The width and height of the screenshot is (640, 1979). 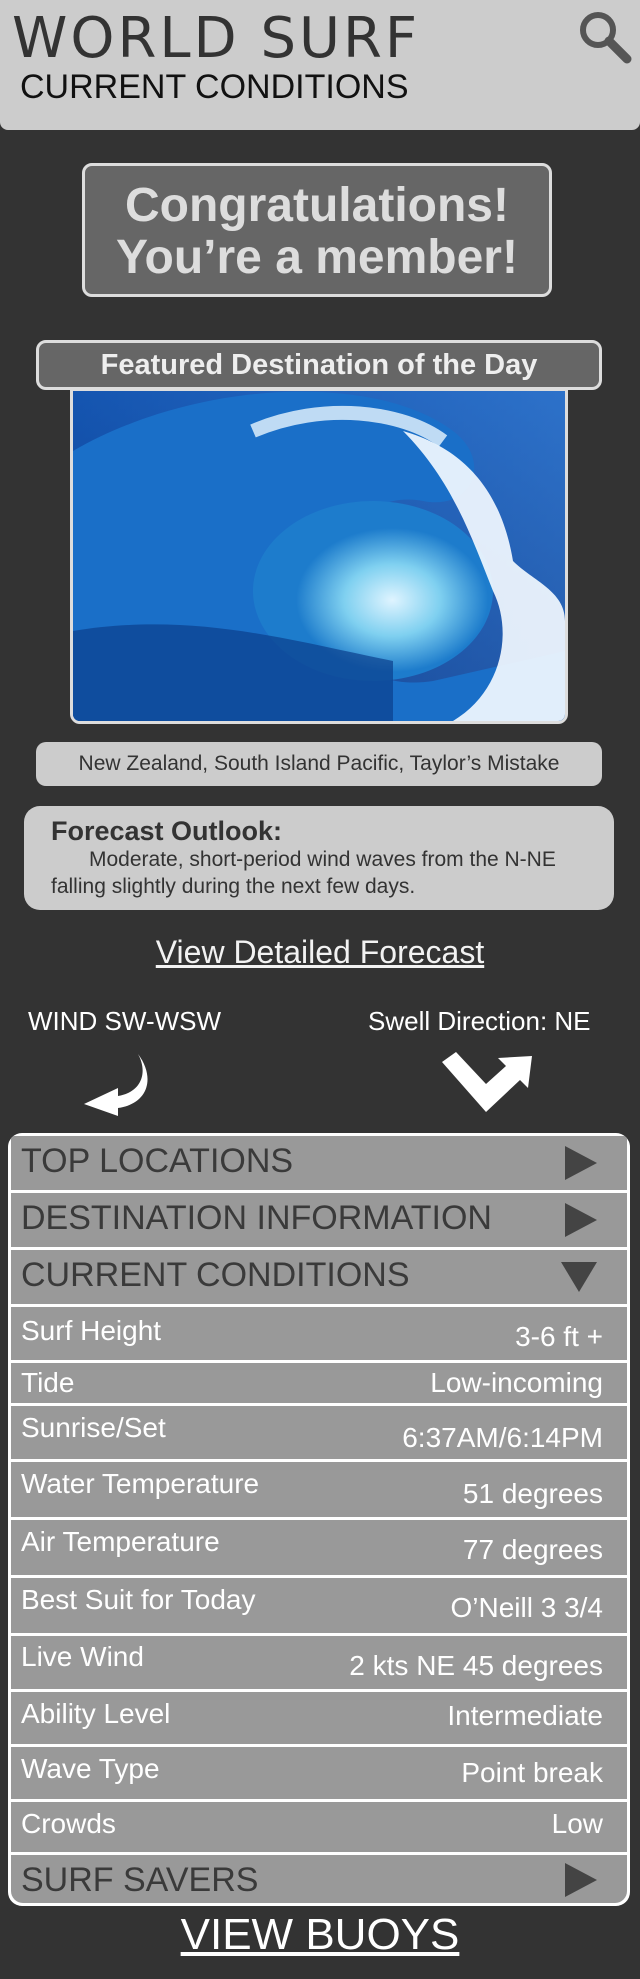 What do you see at coordinates (502, 1437) in the screenshot?
I see `condition-value: 6:37AM/6:14PM` at bounding box center [502, 1437].